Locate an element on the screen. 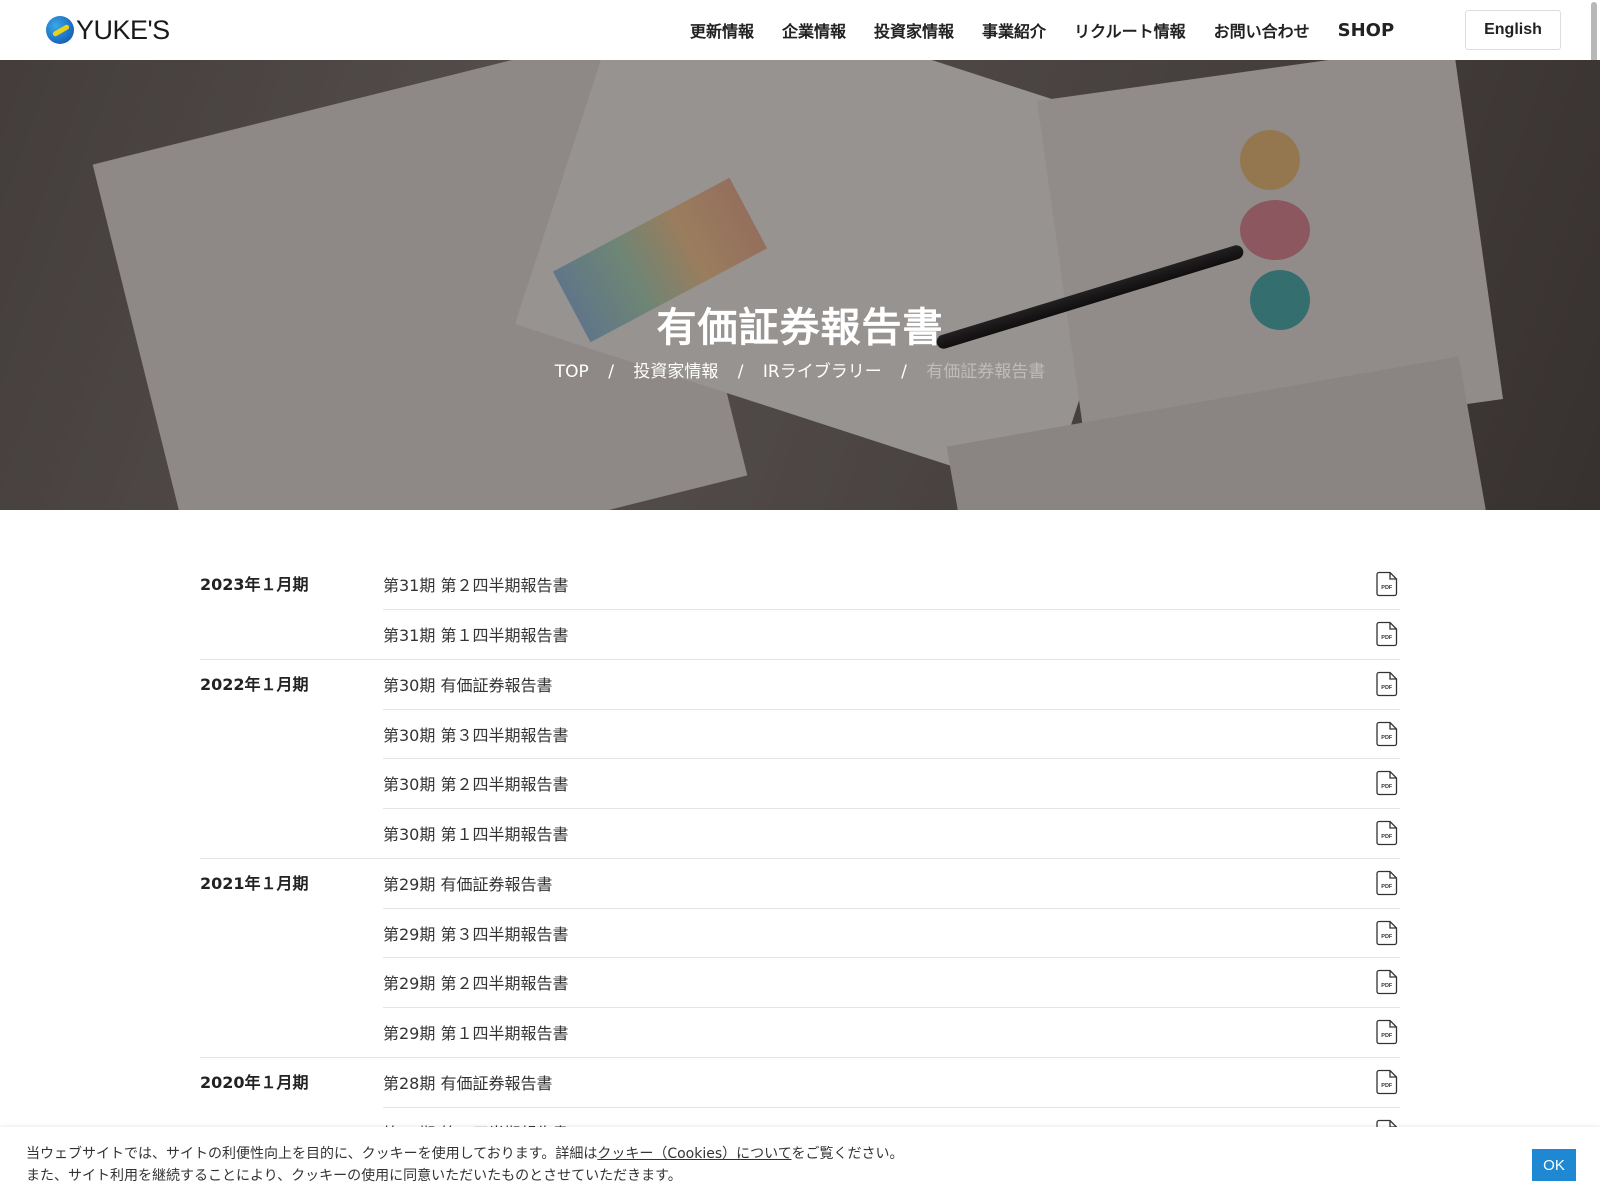 Image resolution: width=1600 pixels, height=1200 pixels. cookie-text-outro: をご覧ください。 is located at coordinates (847, 1154).